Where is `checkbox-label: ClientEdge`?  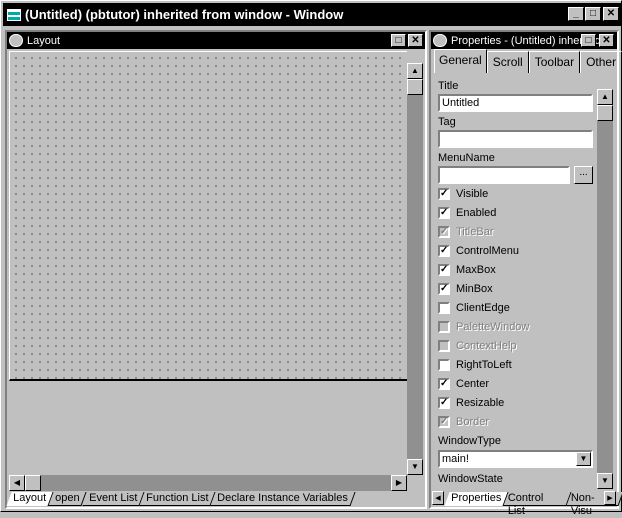 checkbox-label: ClientEdge is located at coordinates (483, 308).